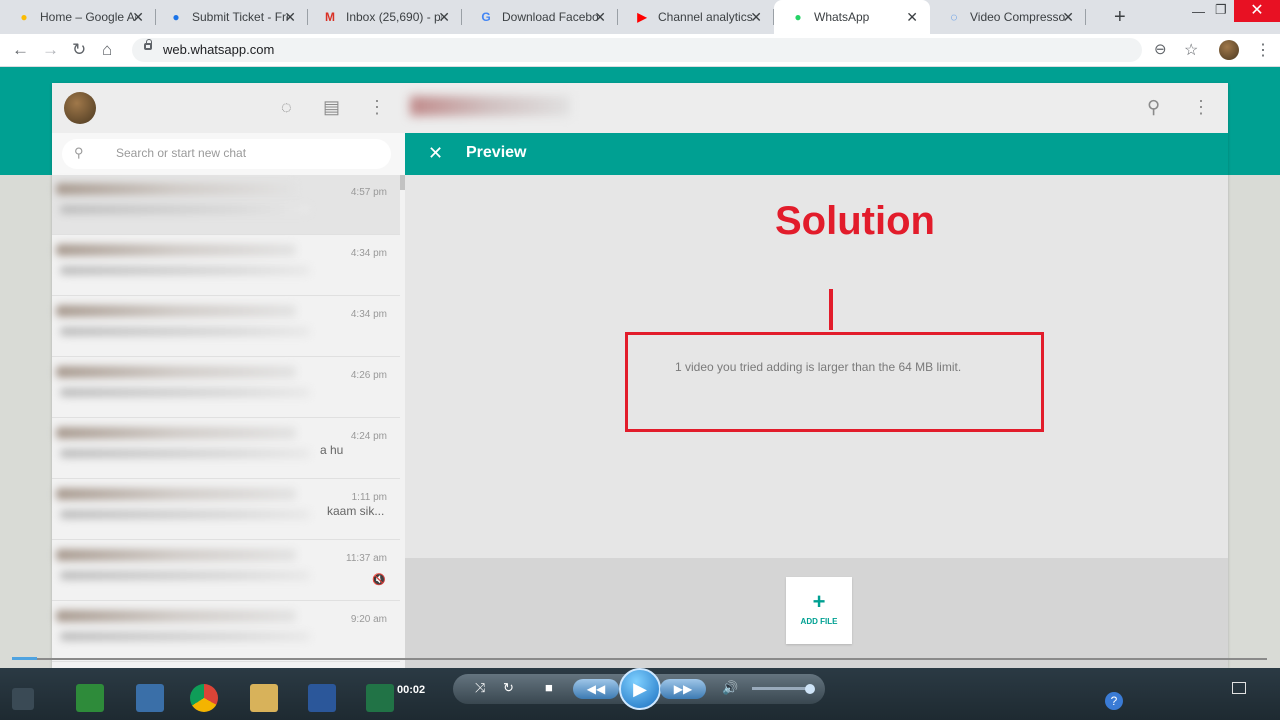 Image resolution: width=1280 pixels, height=720 pixels. I want to click on tab-5: ▶ Channel analytics - YouTube✕, so click(696, 17).